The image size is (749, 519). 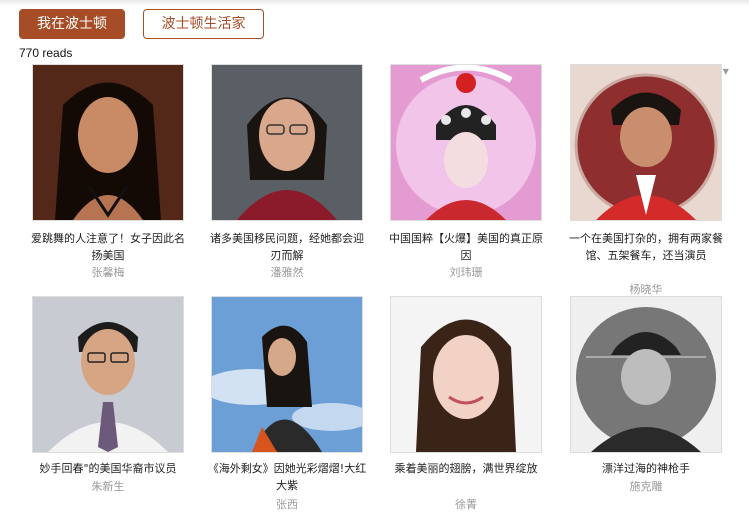 What do you see at coordinates (72, 24) in the screenshot?
I see `tab-i-am-in-boston: 我在波士顿` at bounding box center [72, 24].